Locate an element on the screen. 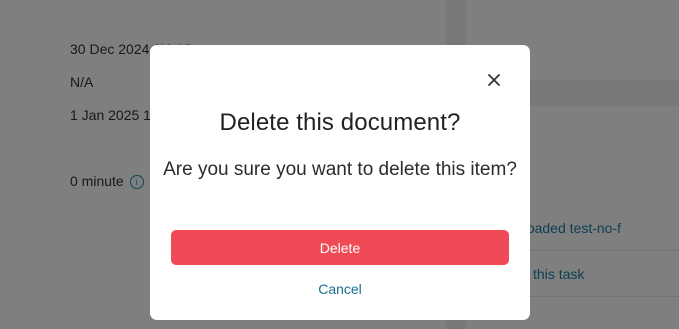  cancel-button: Cancel is located at coordinates (340, 289).